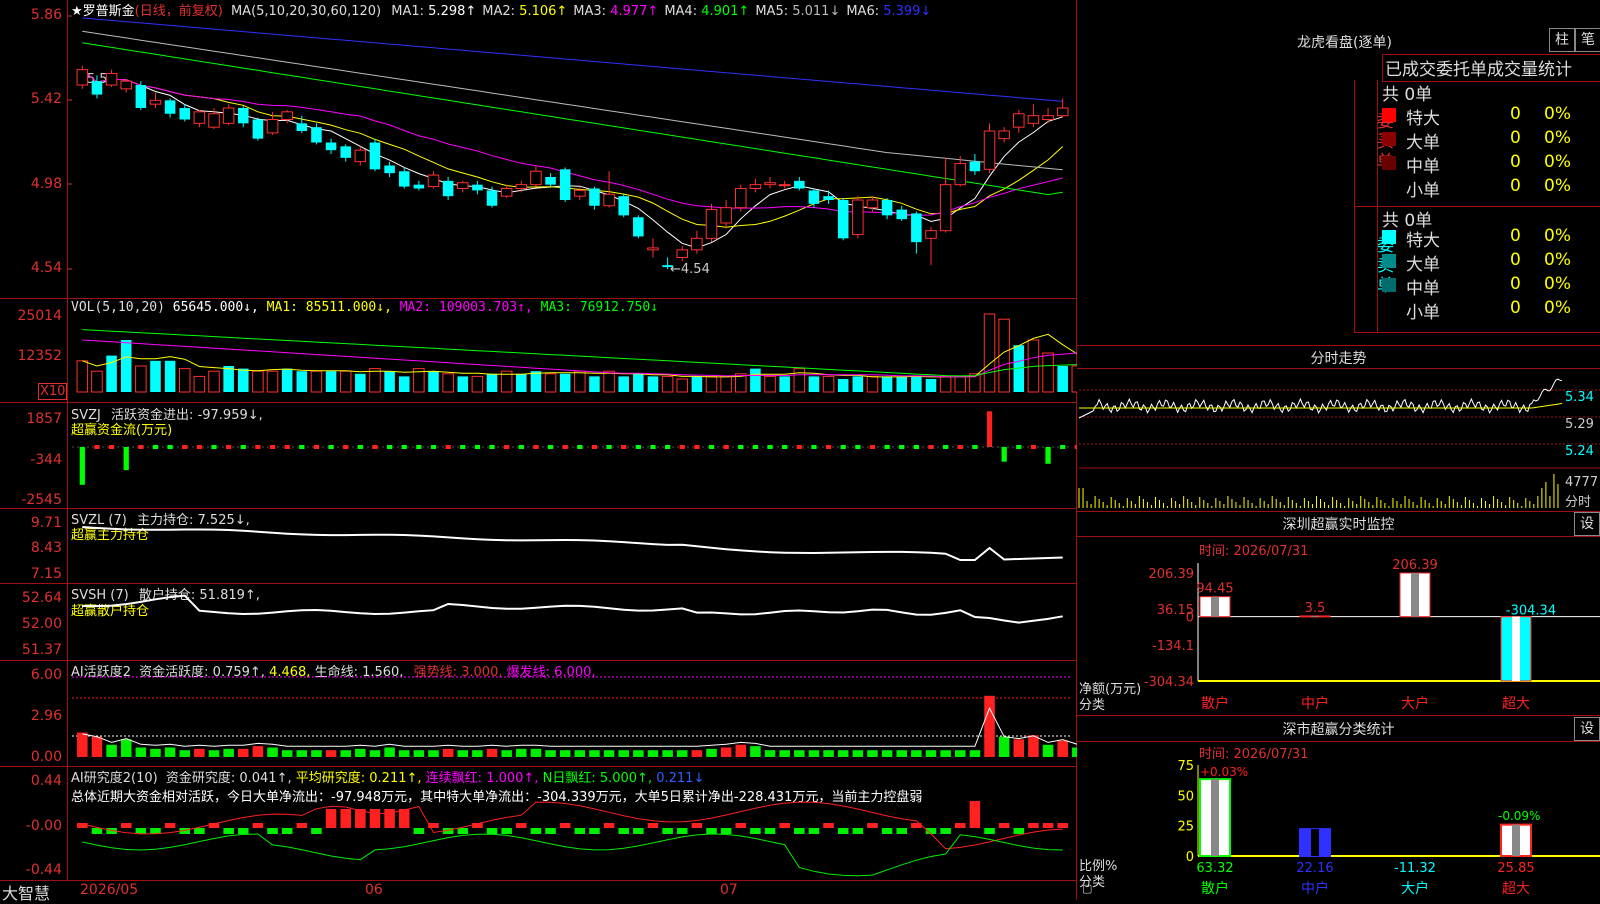 This screenshot has width=1600, height=904. Describe the element at coordinates (1491, 164) in the screenshot. I see `buy-row: 中单 0 0%` at that location.